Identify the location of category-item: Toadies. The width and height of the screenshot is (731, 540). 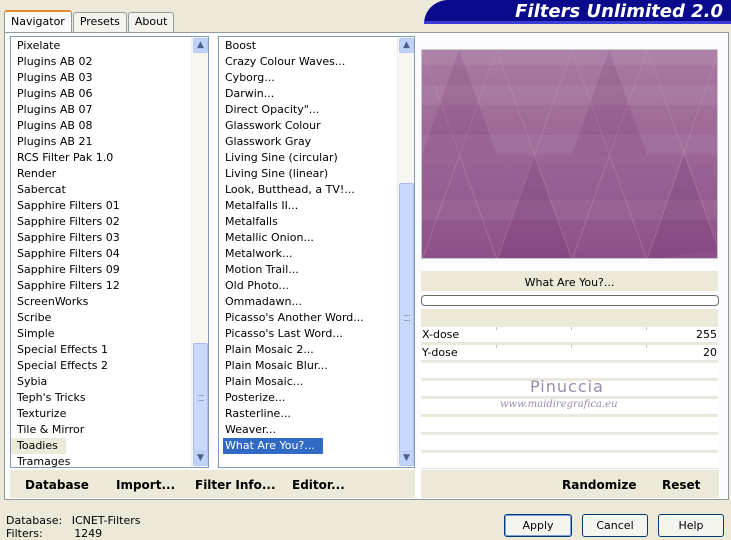
(101, 446).